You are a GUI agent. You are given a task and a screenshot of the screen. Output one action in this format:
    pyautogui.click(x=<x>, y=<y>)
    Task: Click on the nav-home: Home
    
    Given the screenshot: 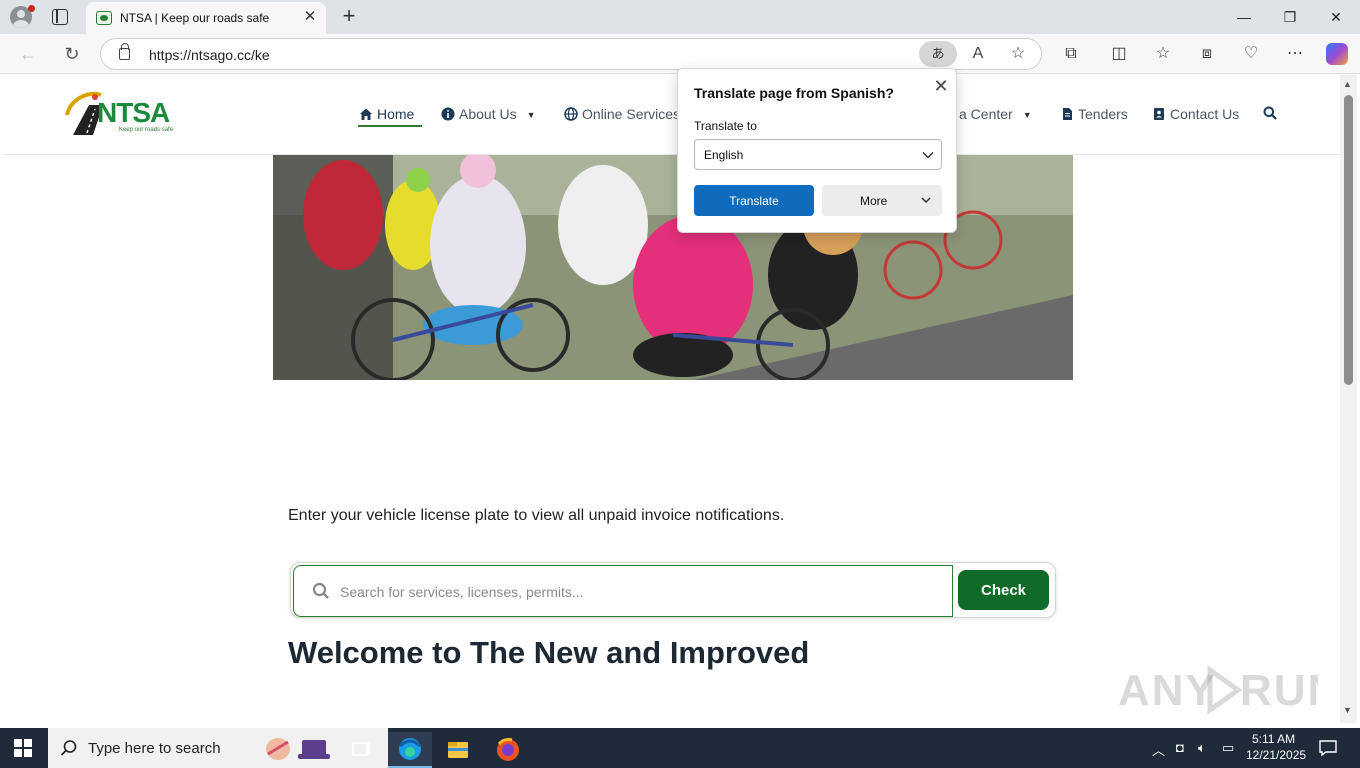 What is the action you would take?
    pyautogui.click(x=386, y=116)
    